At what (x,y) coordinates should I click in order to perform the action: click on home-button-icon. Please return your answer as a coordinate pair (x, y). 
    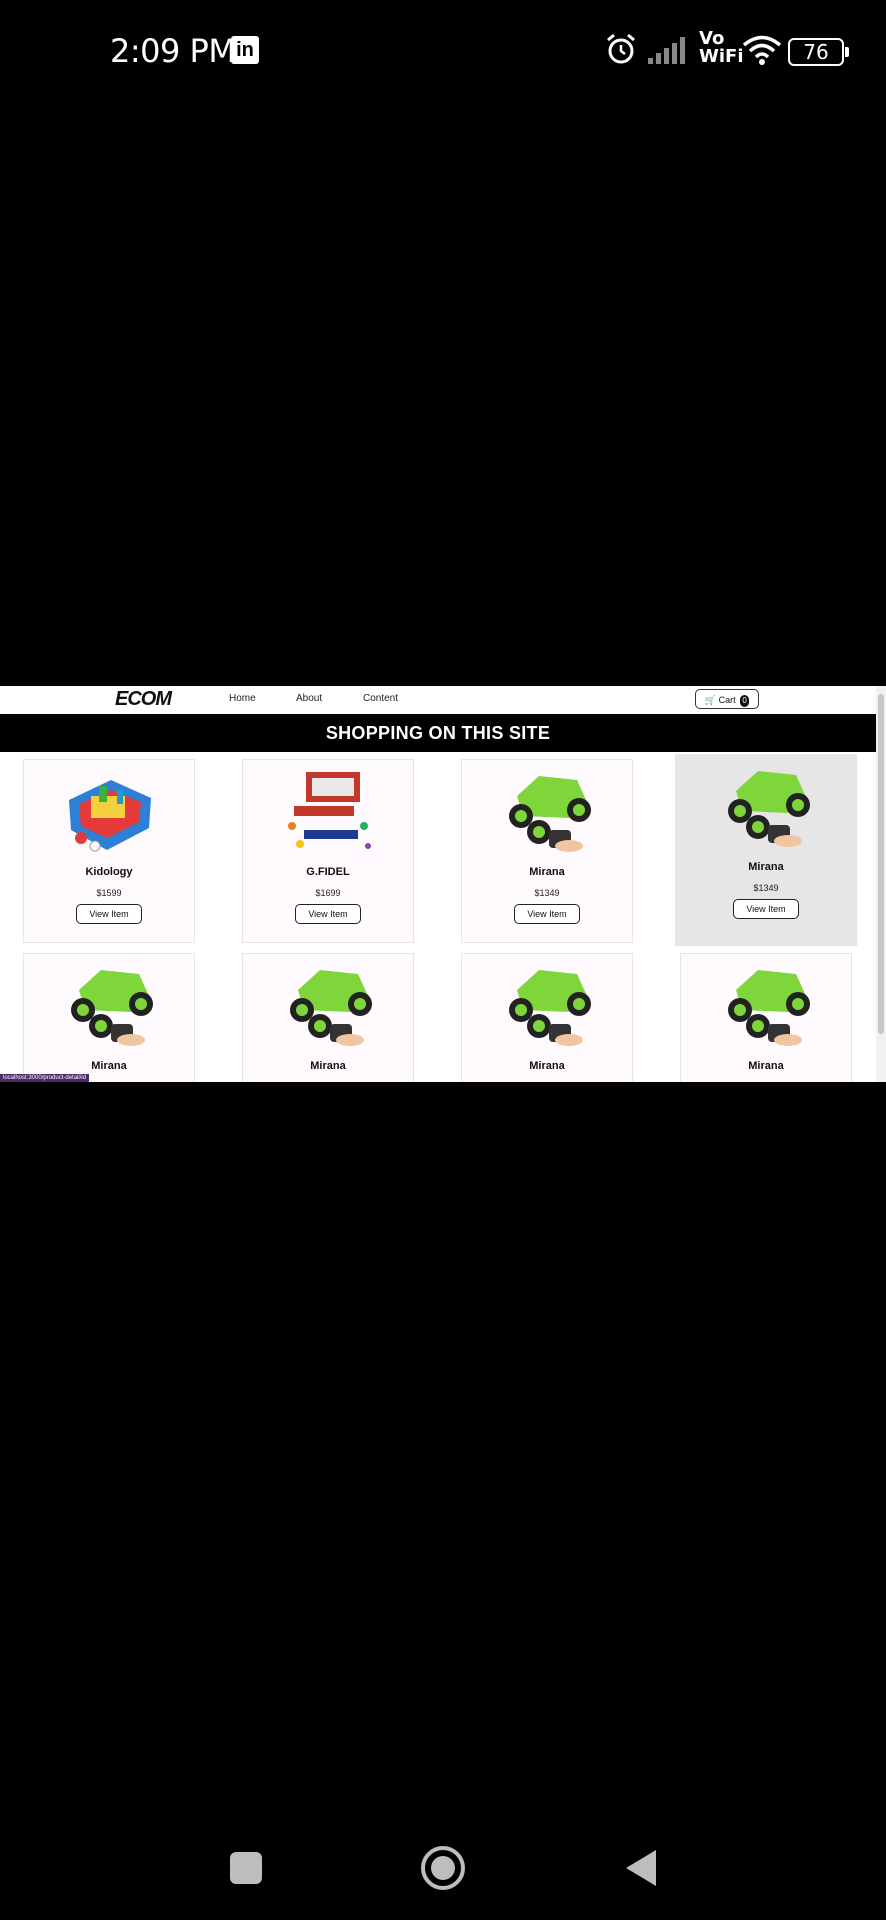
    Looking at the image, I should click on (443, 1868).